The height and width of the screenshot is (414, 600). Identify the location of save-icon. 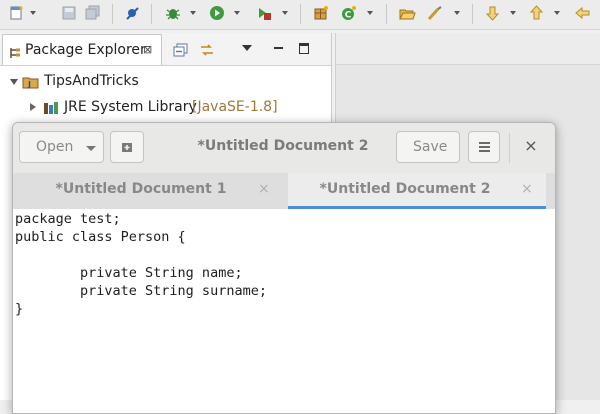
(69, 13).